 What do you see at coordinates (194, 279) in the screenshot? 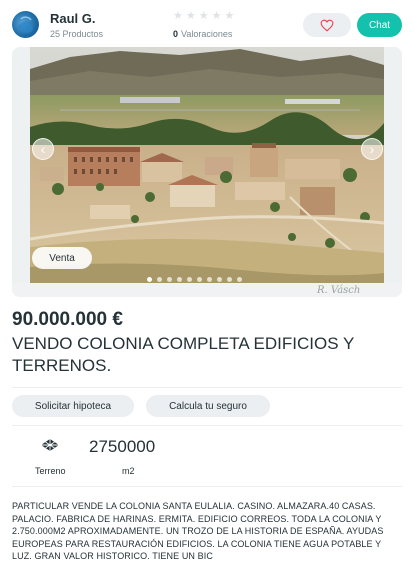
I see `gallery-dots` at bounding box center [194, 279].